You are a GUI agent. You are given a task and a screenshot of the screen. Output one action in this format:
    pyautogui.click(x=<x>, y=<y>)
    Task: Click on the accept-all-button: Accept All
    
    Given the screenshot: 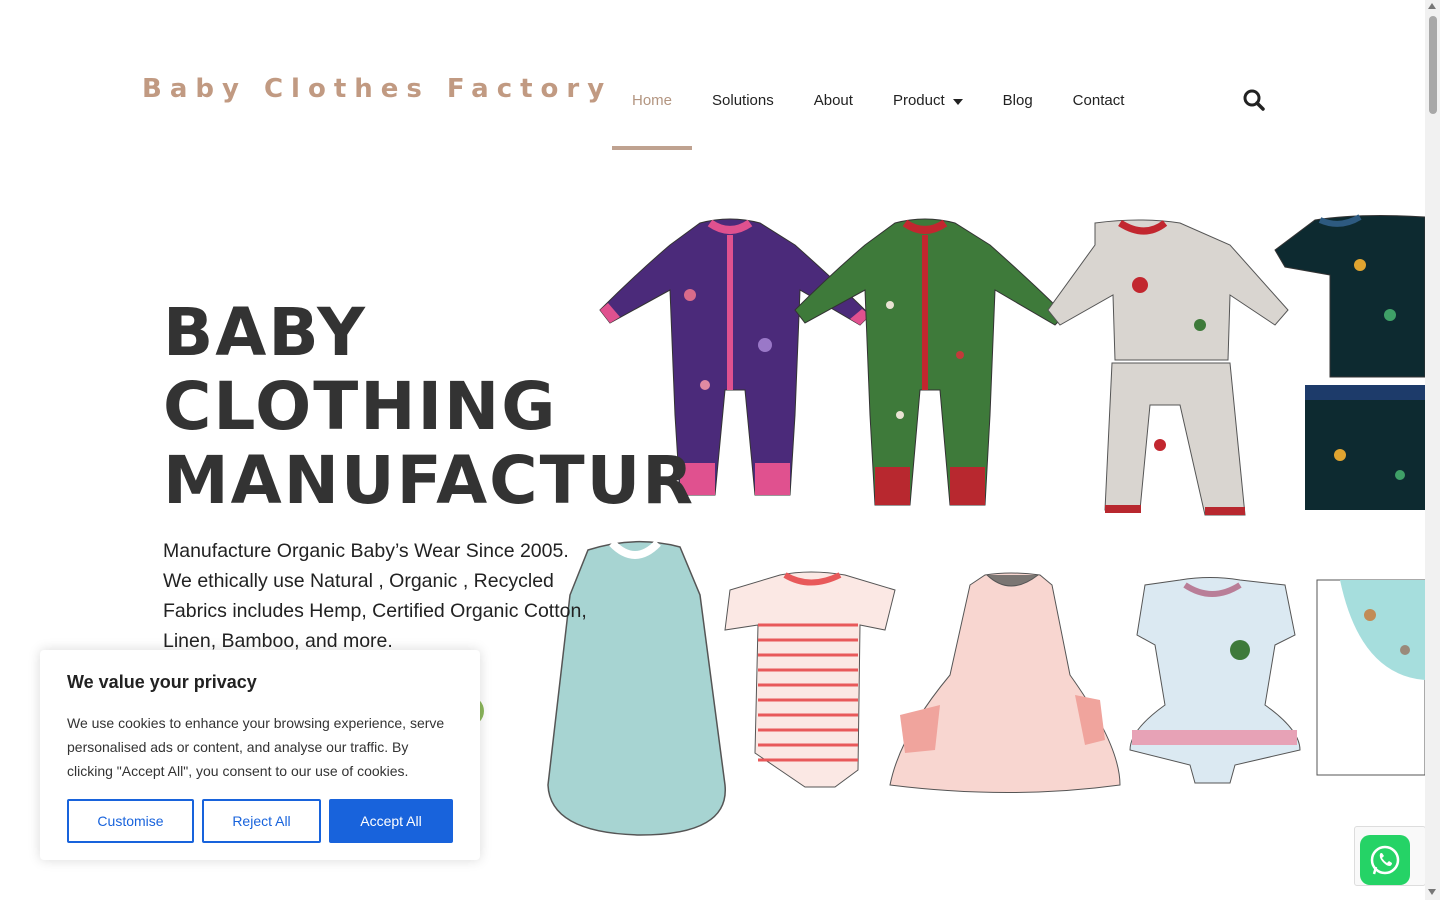 What is the action you would take?
    pyautogui.click(x=391, y=821)
    